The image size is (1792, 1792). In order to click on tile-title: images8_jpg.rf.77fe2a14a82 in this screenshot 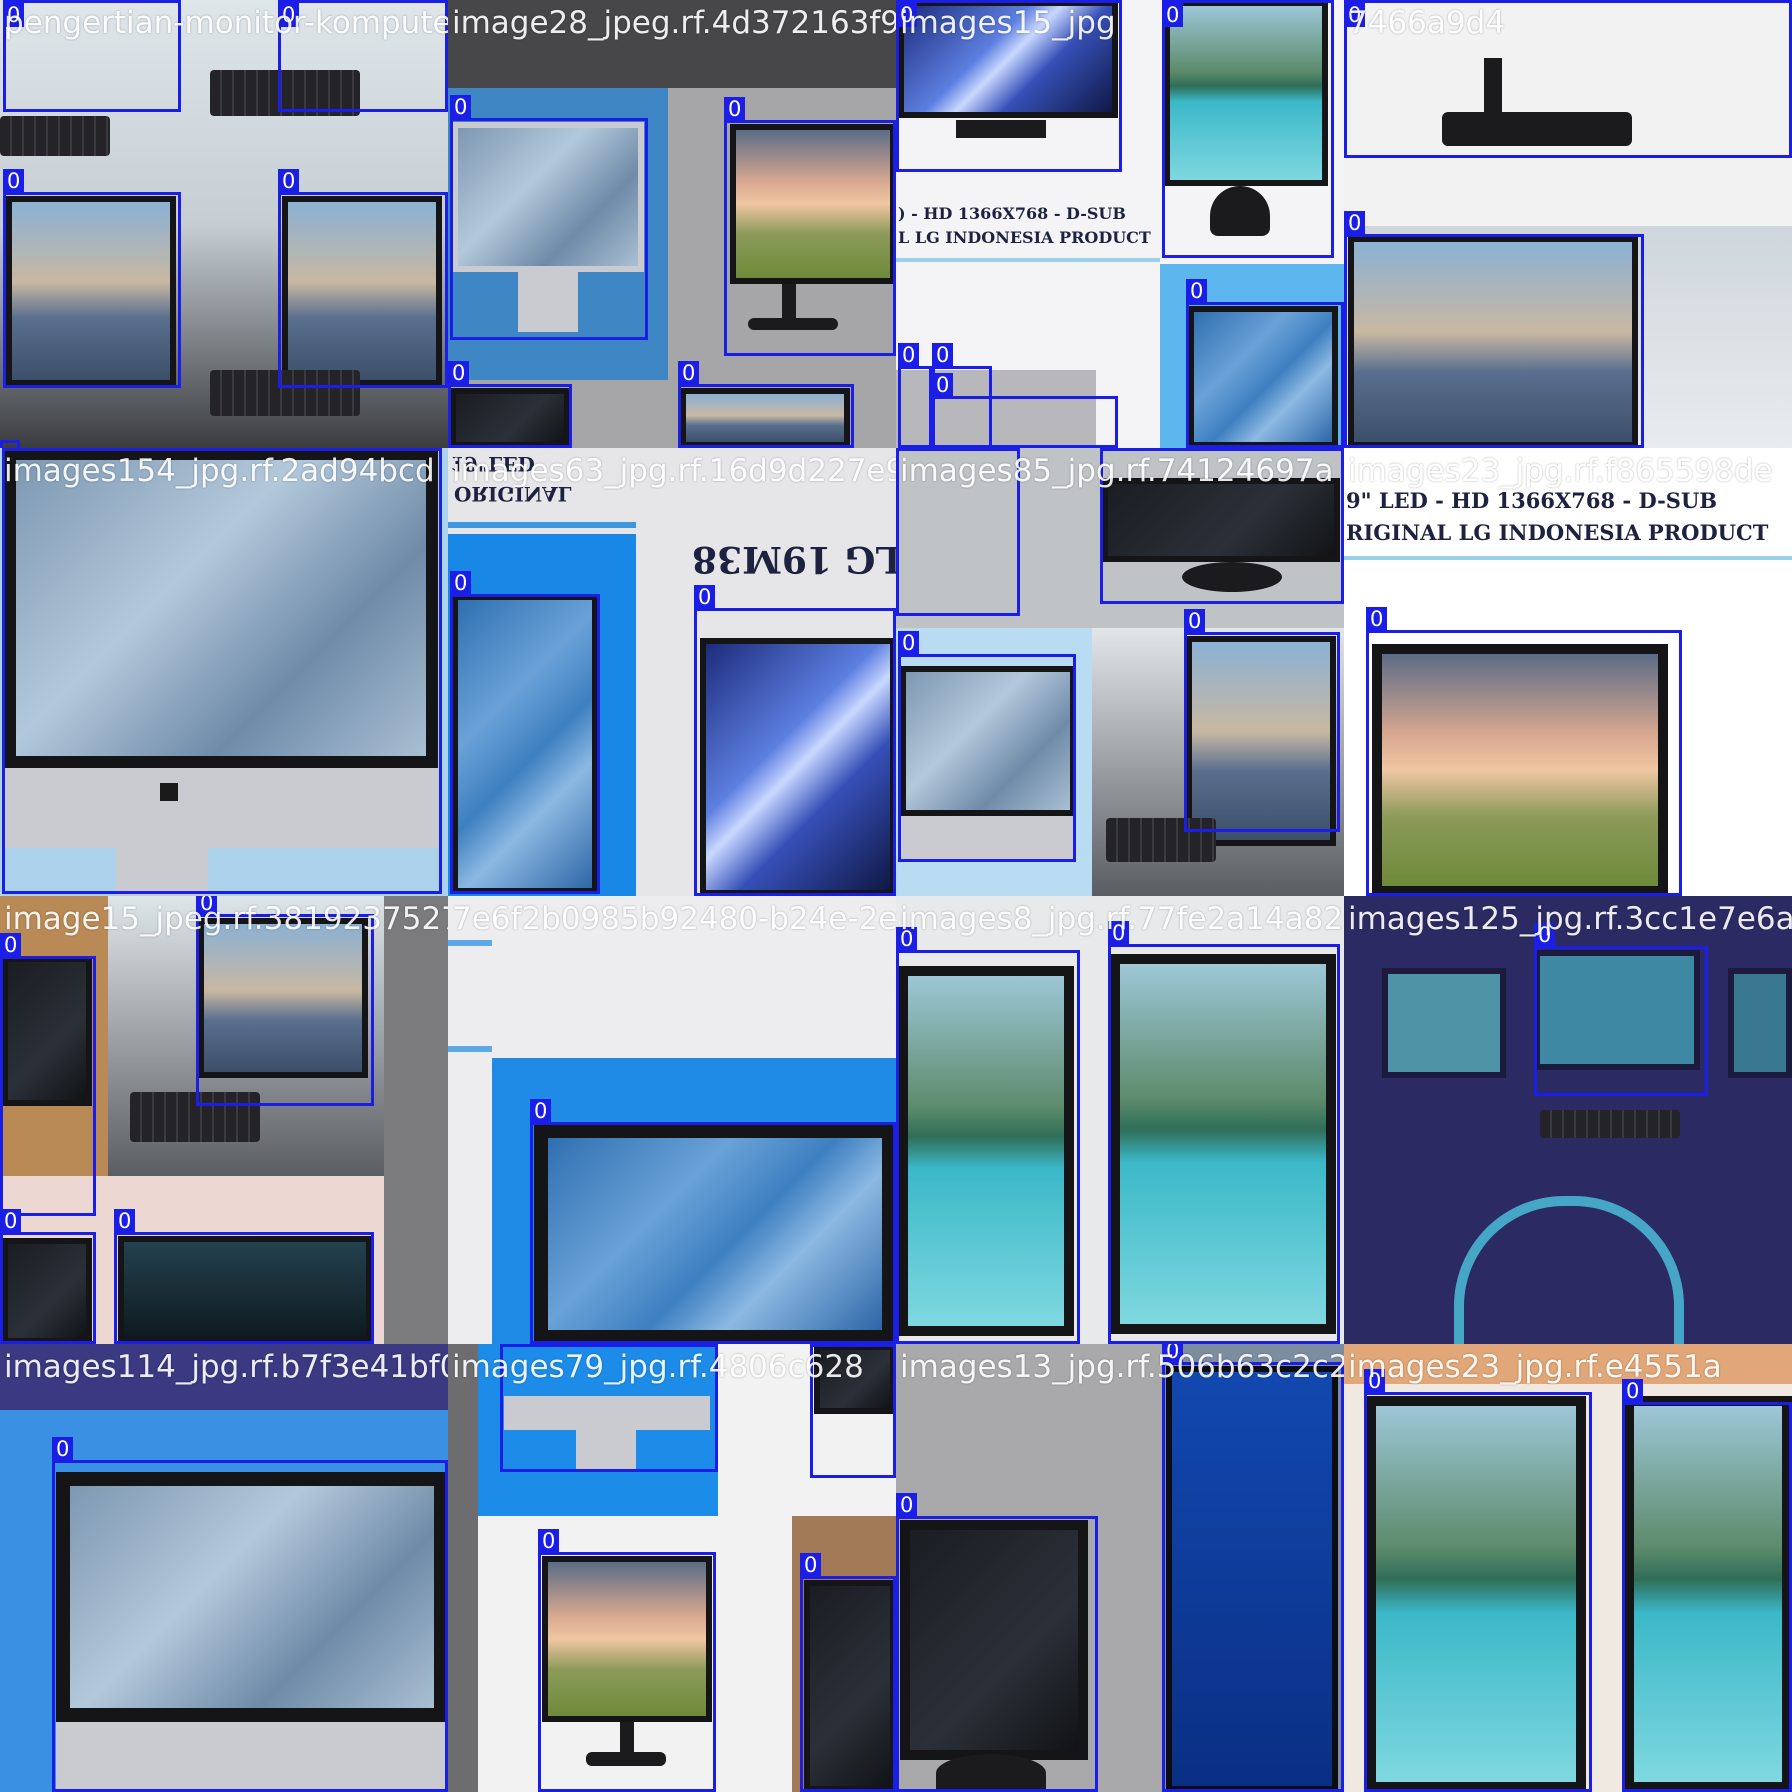, I will do `click(1122, 919)`.